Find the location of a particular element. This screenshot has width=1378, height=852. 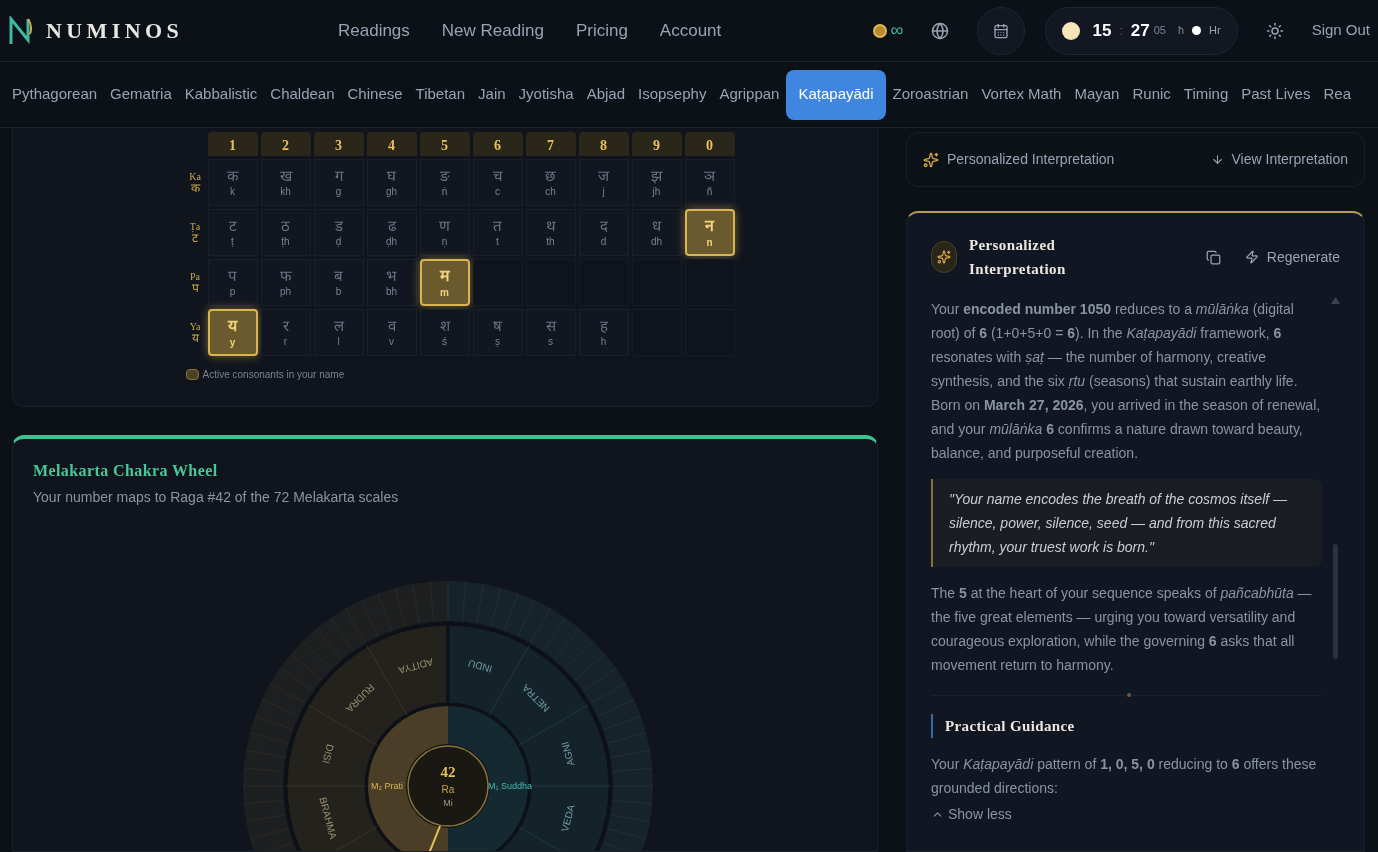

view-interpretation-button: View Interpretation is located at coordinates (1279, 159).